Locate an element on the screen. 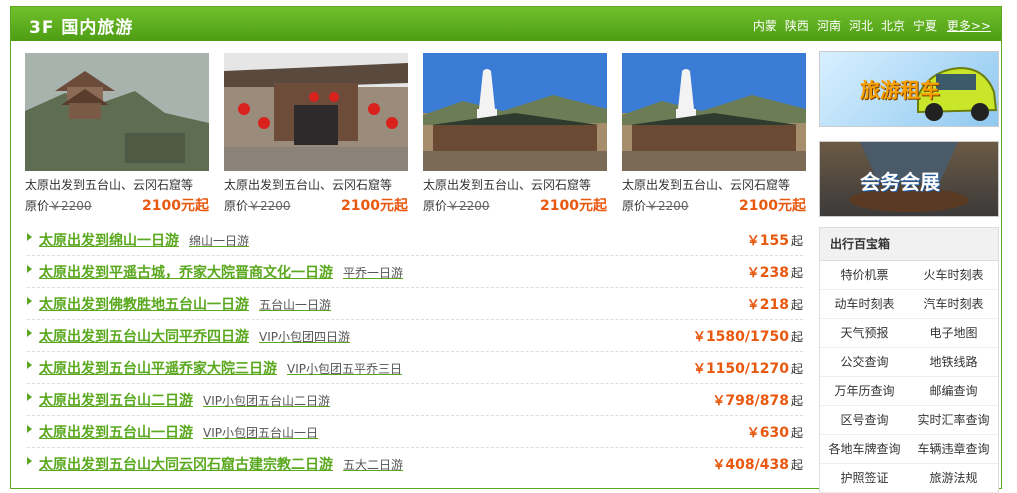  tour-link: 太原出发到五台山一日游 VIP小包团五台山一日 is located at coordinates (178, 432).